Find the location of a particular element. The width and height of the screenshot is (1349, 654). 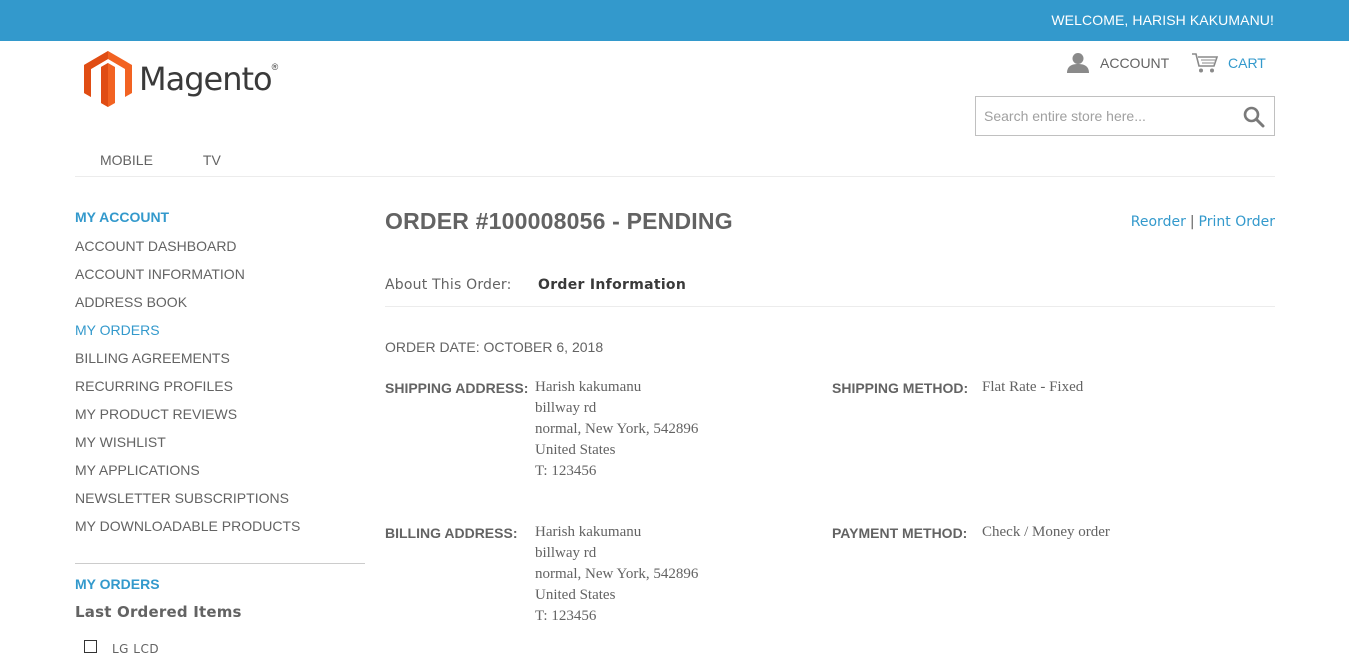

sidebar-item-recurring-profiles: RECURRING PROFILES is located at coordinates (220, 391).